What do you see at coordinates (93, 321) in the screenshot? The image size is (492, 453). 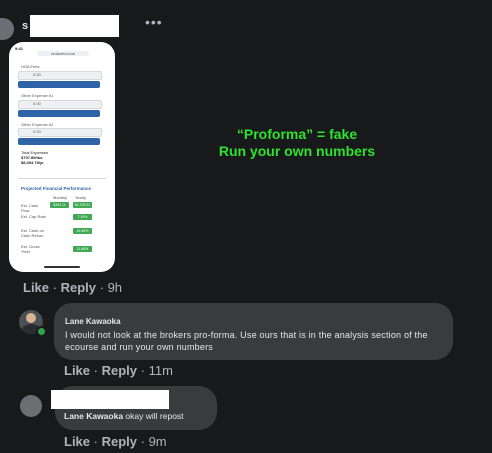 I see `reply-author-name: Lane Kawaoka` at bounding box center [93, 321].